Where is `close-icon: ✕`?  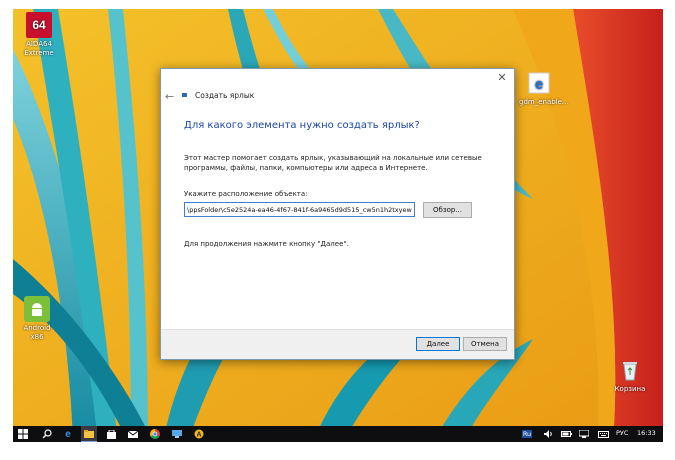 close-icon: ✕ is located at coordinates (502, 78).